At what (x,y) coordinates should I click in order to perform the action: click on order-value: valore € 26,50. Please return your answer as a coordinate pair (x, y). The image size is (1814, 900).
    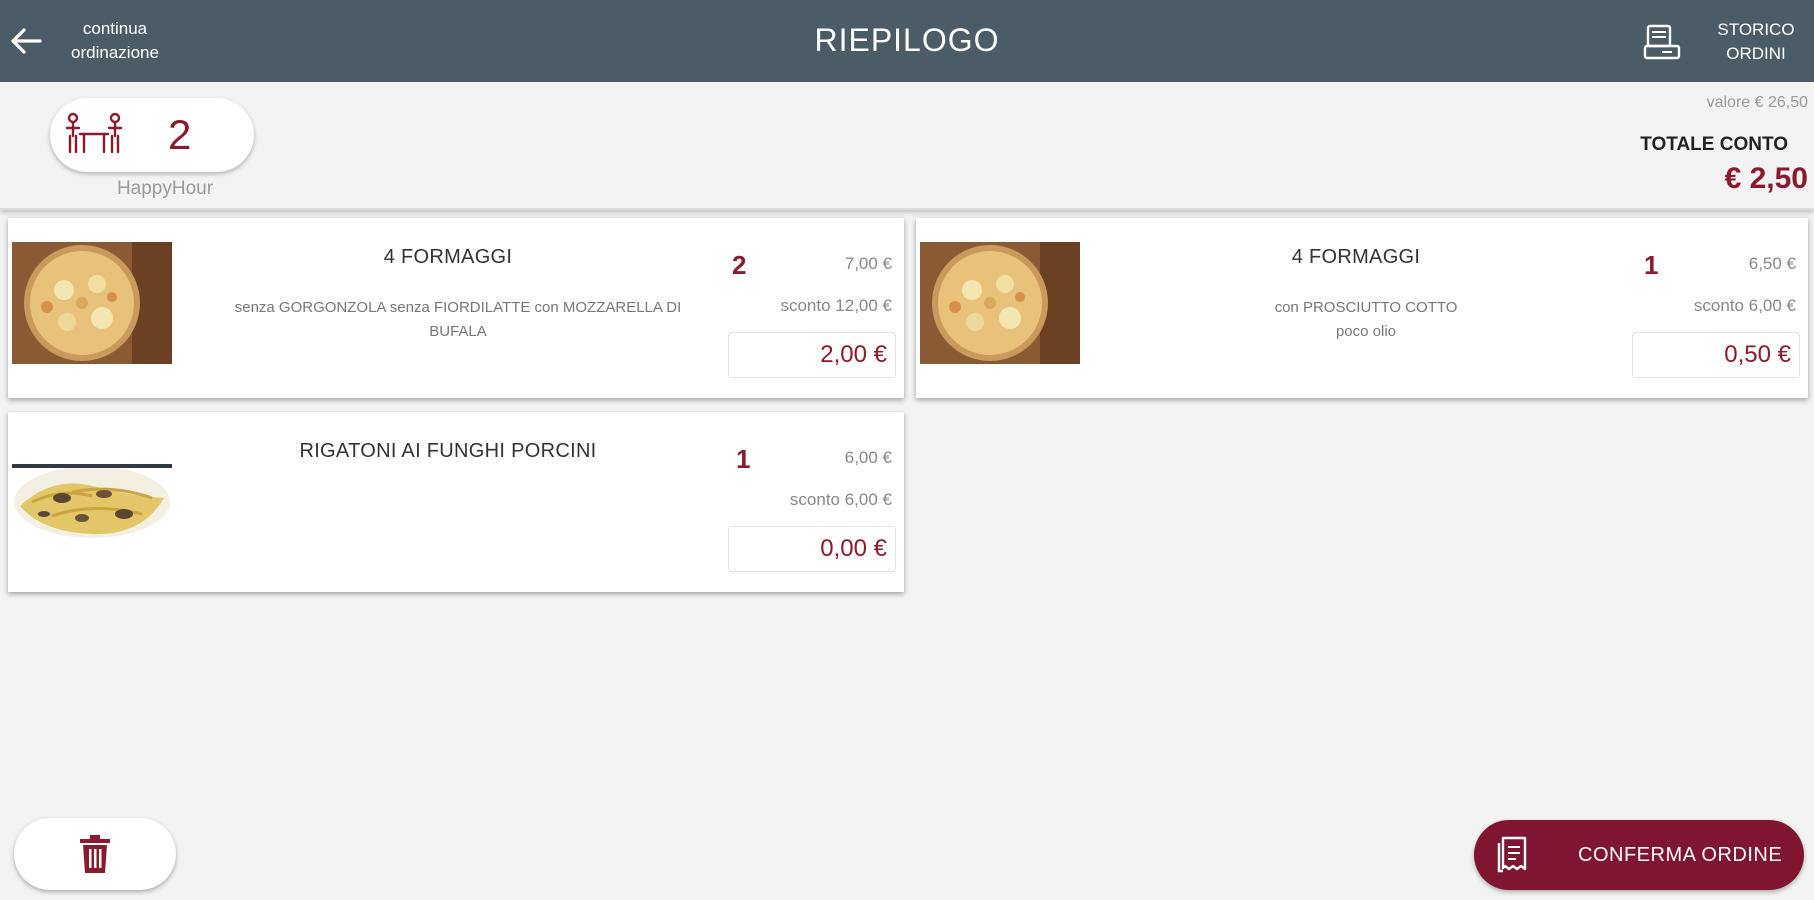
    Looking at the image, I should click on (1757, 102).